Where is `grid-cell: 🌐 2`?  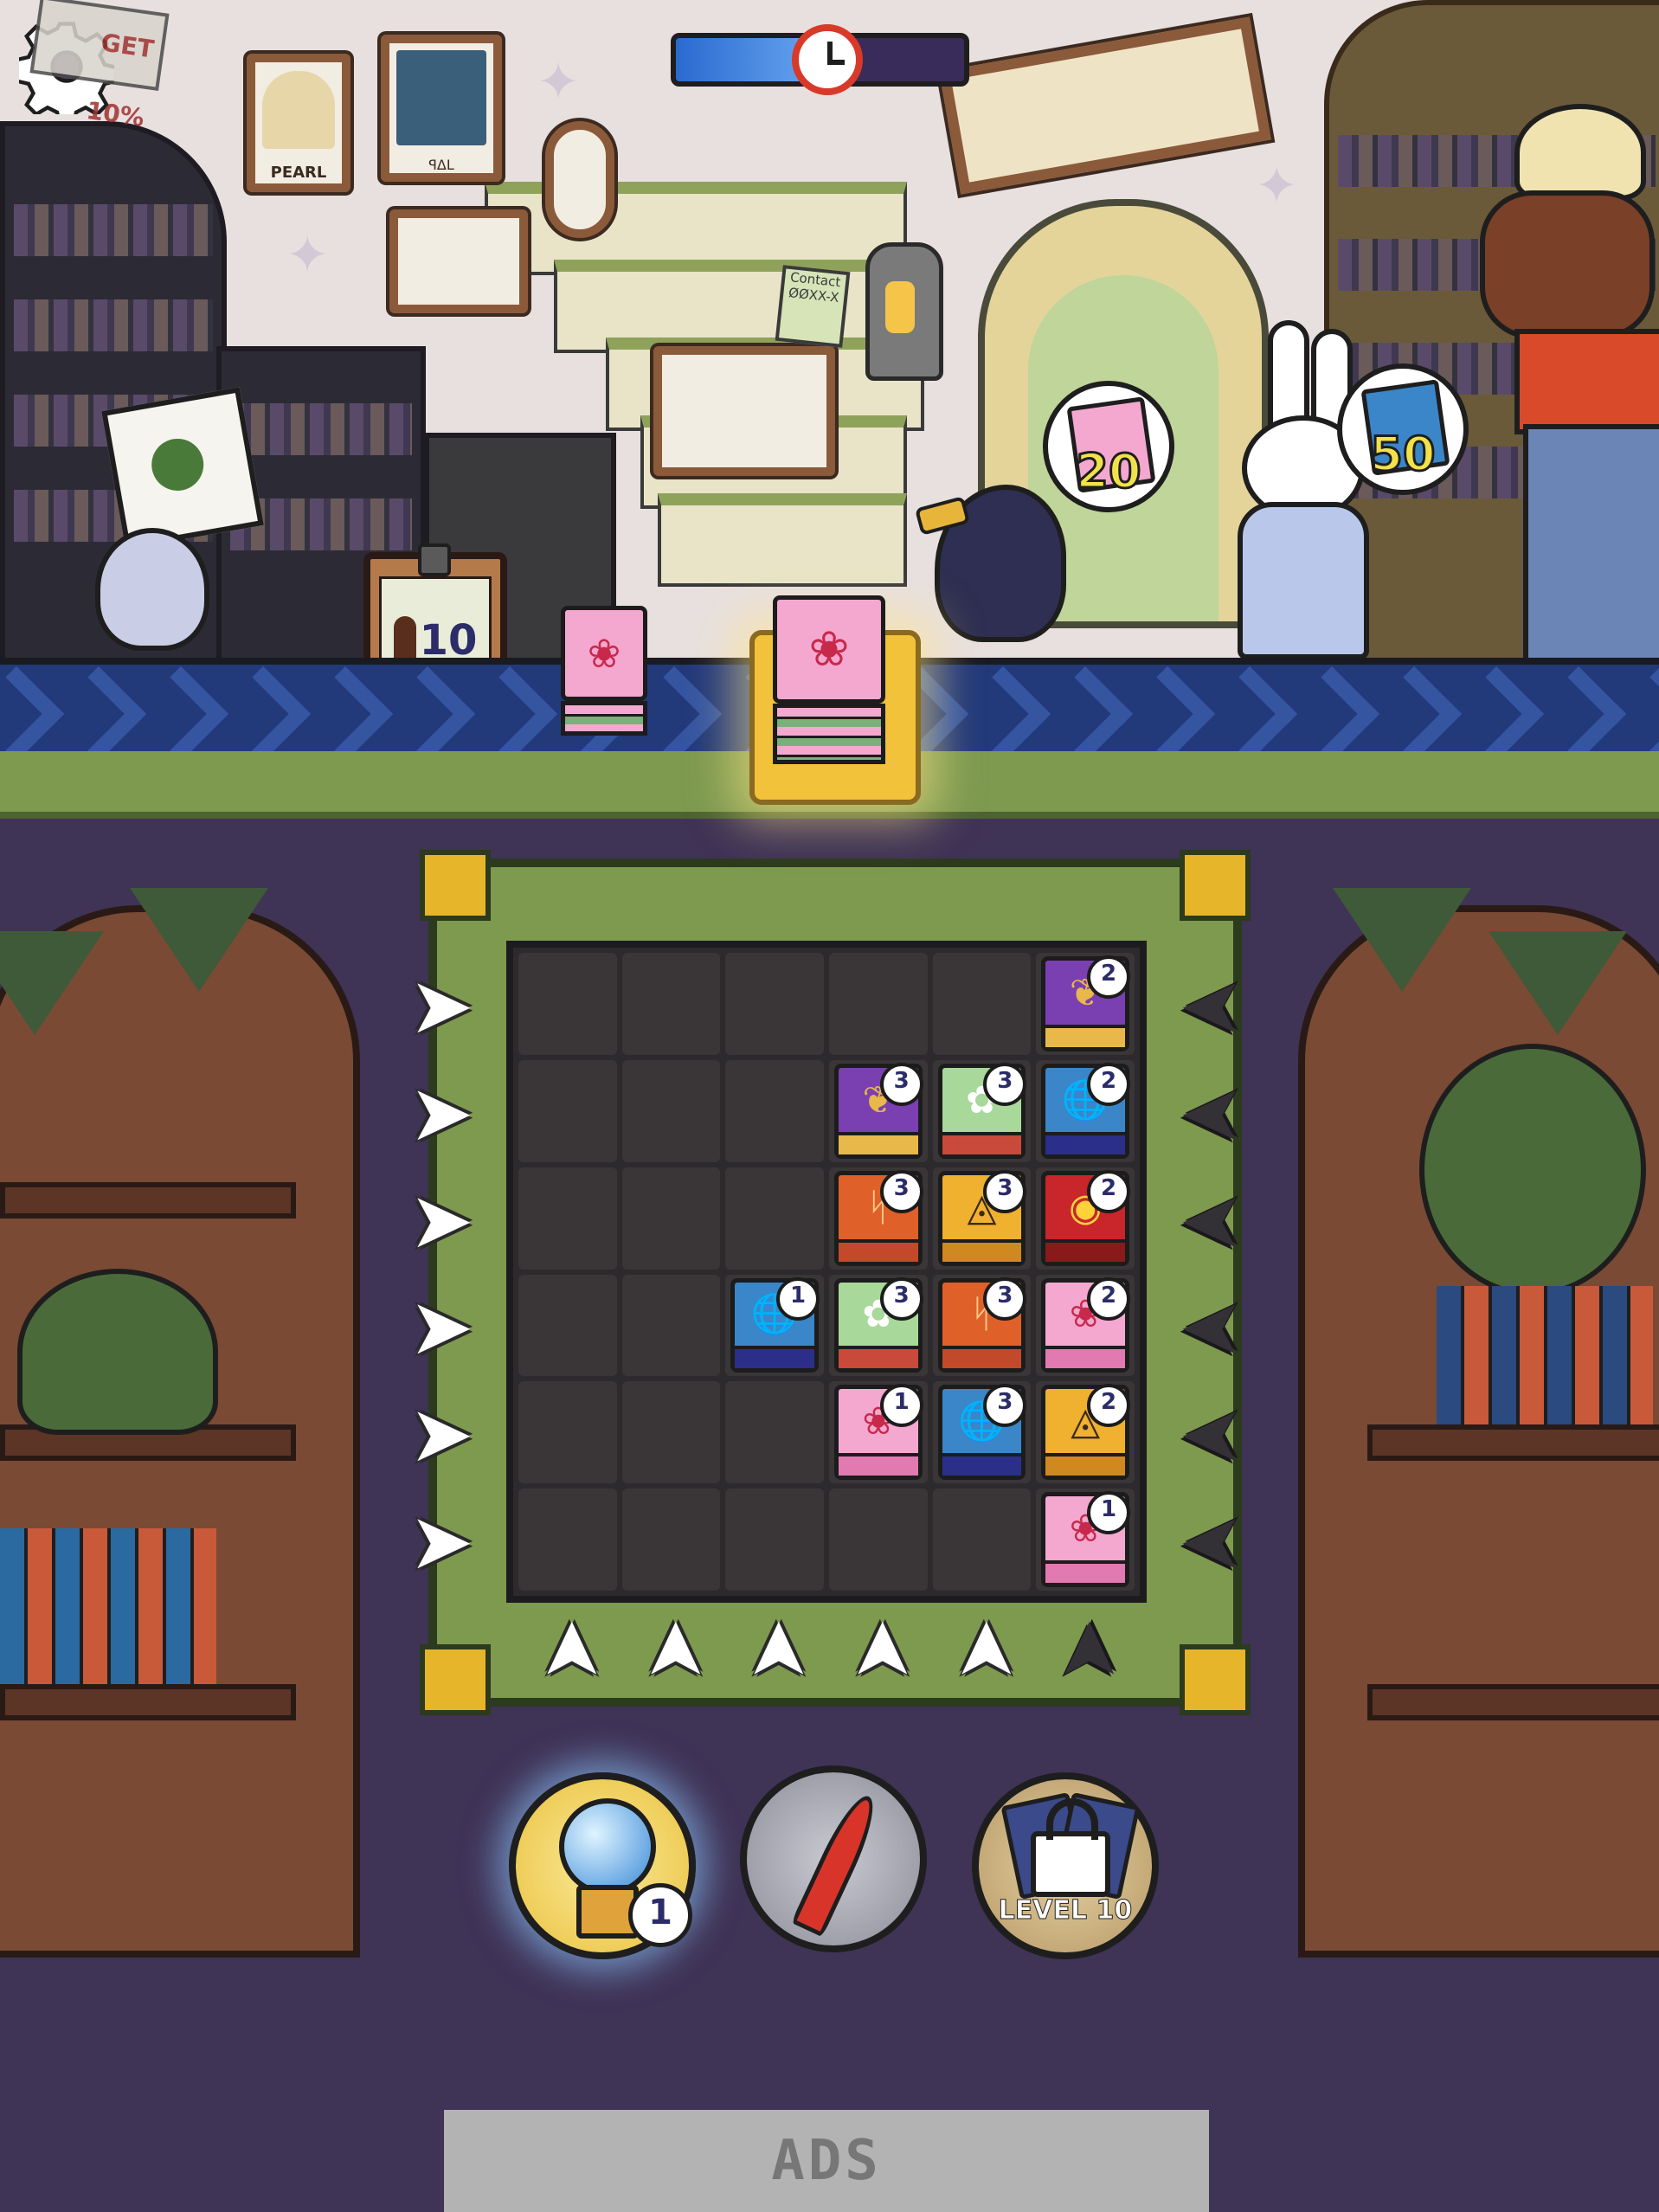 grid-cell: 🌐 2 is located at coordinates (1085, 1110).